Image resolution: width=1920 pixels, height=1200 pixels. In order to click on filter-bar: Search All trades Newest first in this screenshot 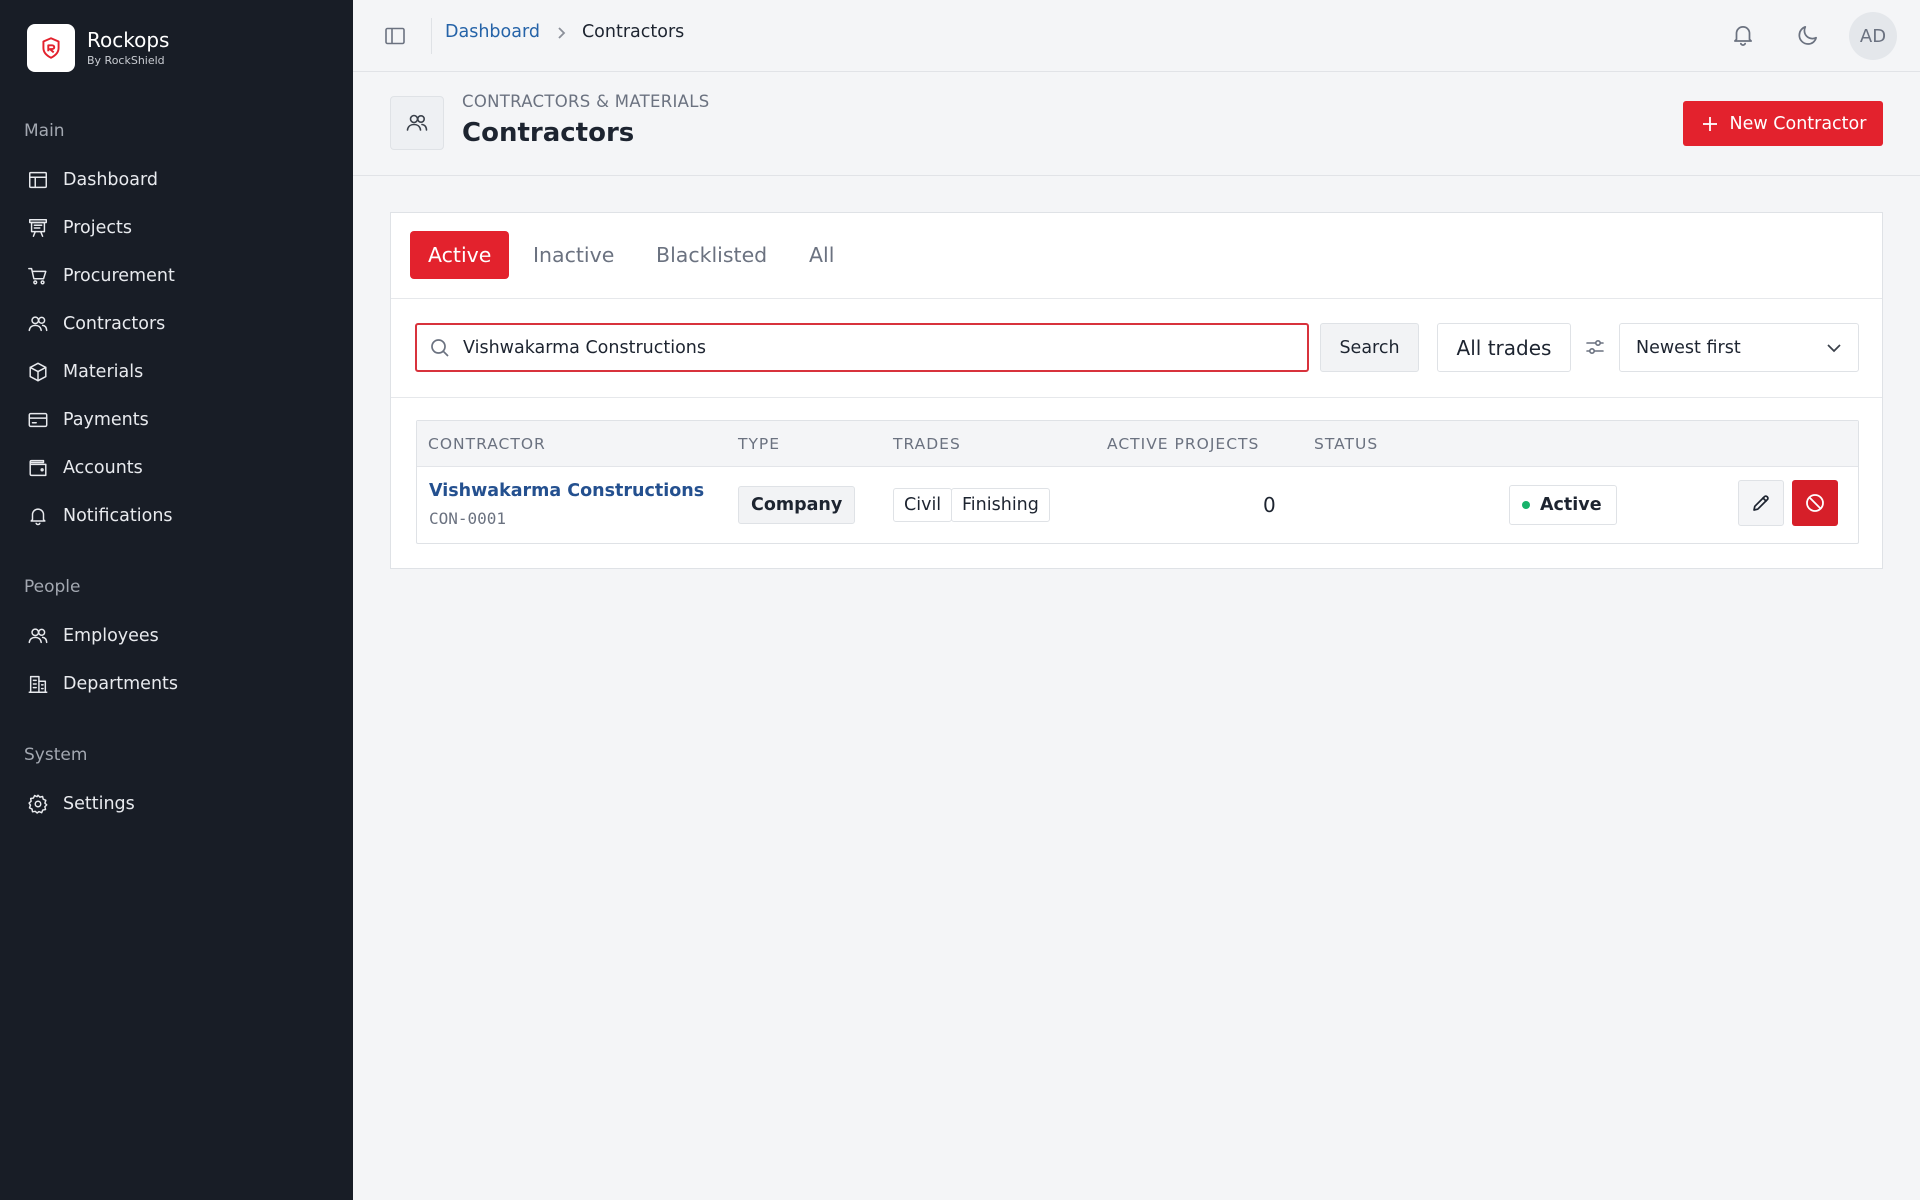, I will do `click(1136, 348)`.